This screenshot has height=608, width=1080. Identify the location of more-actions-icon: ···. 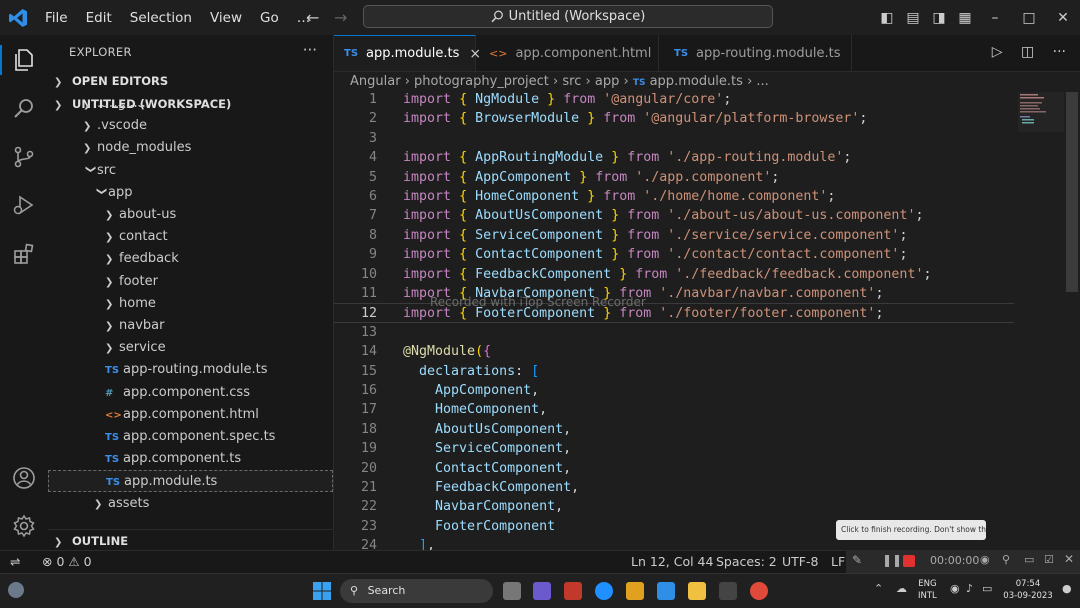
(1059, 52).